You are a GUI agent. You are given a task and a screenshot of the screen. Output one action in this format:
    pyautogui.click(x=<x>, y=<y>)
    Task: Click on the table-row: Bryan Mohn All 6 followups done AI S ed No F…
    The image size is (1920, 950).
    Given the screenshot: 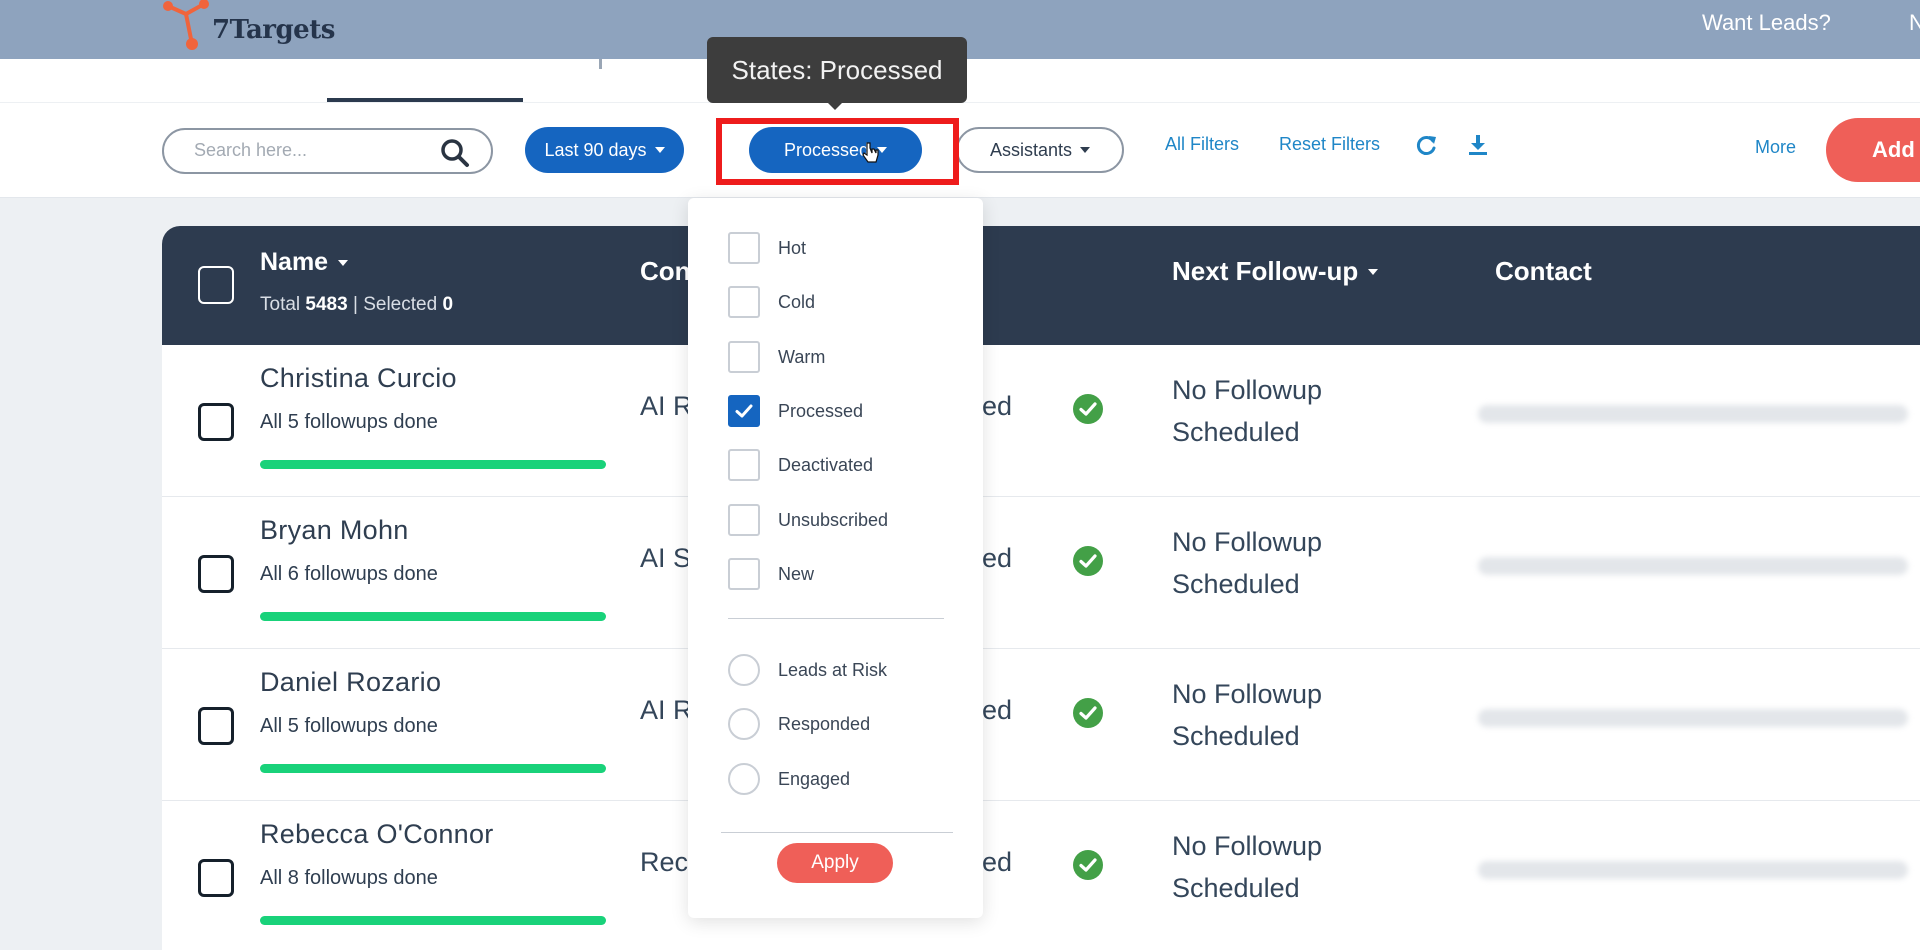 What is the action you would take?
    pyautogui.click(x=1041, y=573)
    